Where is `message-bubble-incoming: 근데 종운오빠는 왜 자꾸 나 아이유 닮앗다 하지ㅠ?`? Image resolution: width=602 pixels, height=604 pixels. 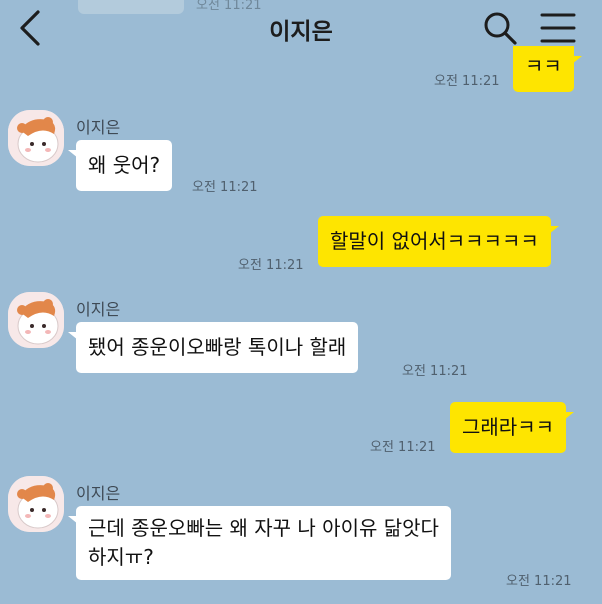
message-bubble-incoming: 근데 종운오빠는 왜 자꾸 나 아이유 닮앗다 하지ㅠ? is located at coordinates (259, 543).